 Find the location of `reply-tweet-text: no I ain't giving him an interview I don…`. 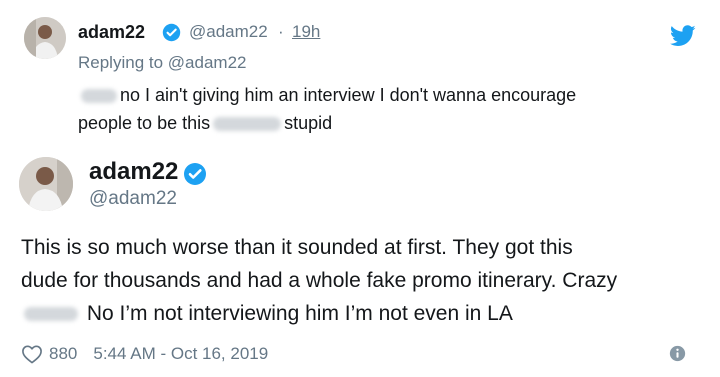

reply-tweet-text: no I ain't giving him an interview I don… is located at coordinates (378, 109).